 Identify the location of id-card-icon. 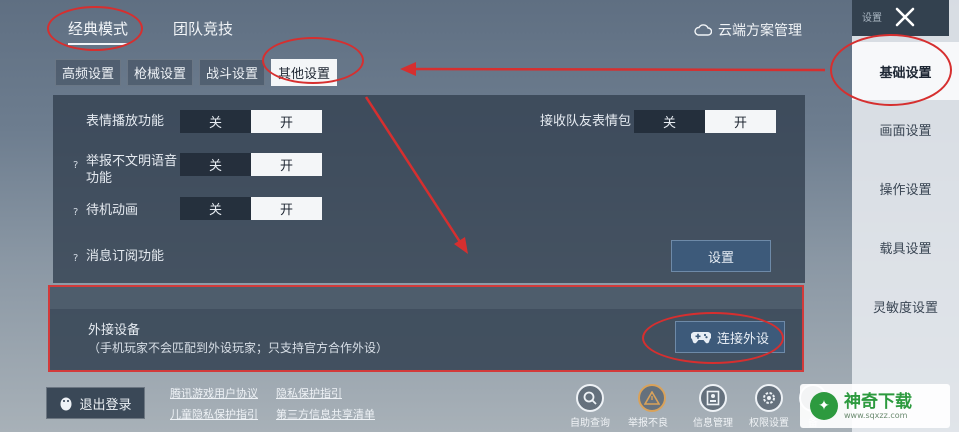
(713, 398).